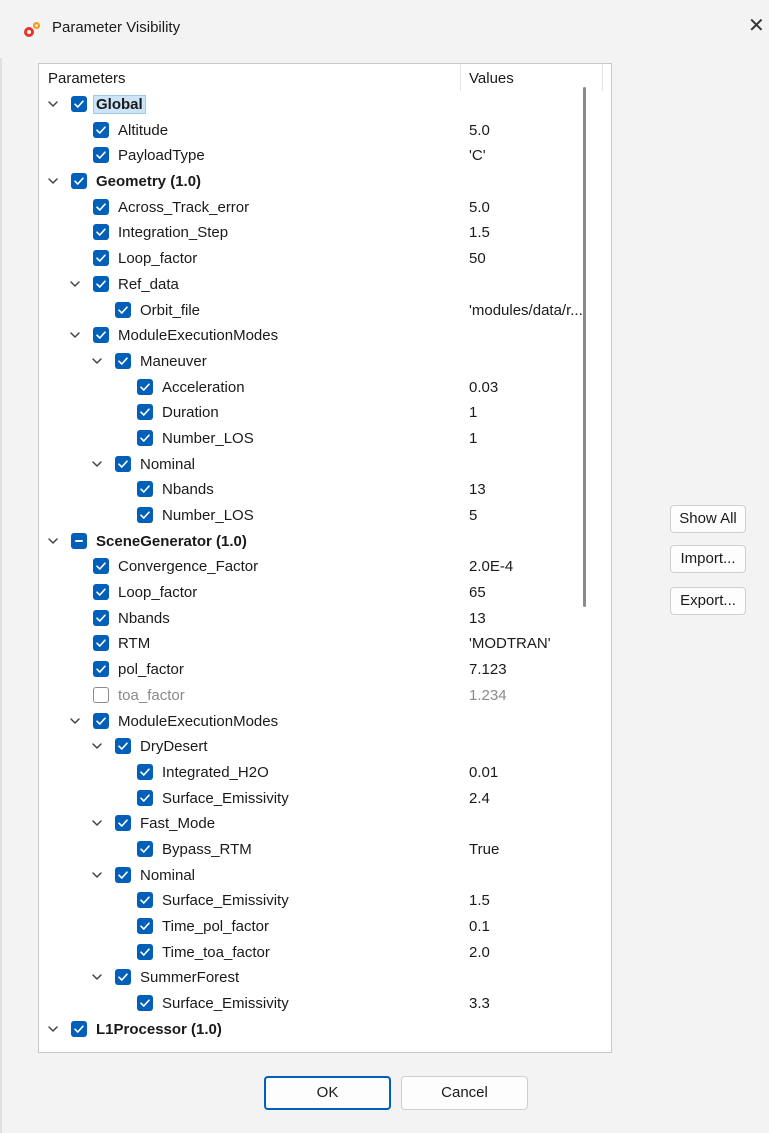 The image size is (769, 1133). What do you see at coordinates (325, 747) in the screenshot?
I see `tree-row: DryDesert` at bounding box center [325, 747].